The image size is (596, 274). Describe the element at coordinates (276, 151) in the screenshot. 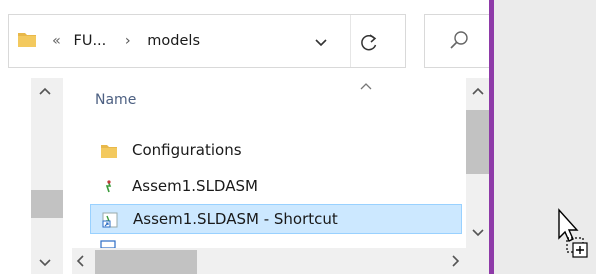

I see `list-item: Configurations` at that location.